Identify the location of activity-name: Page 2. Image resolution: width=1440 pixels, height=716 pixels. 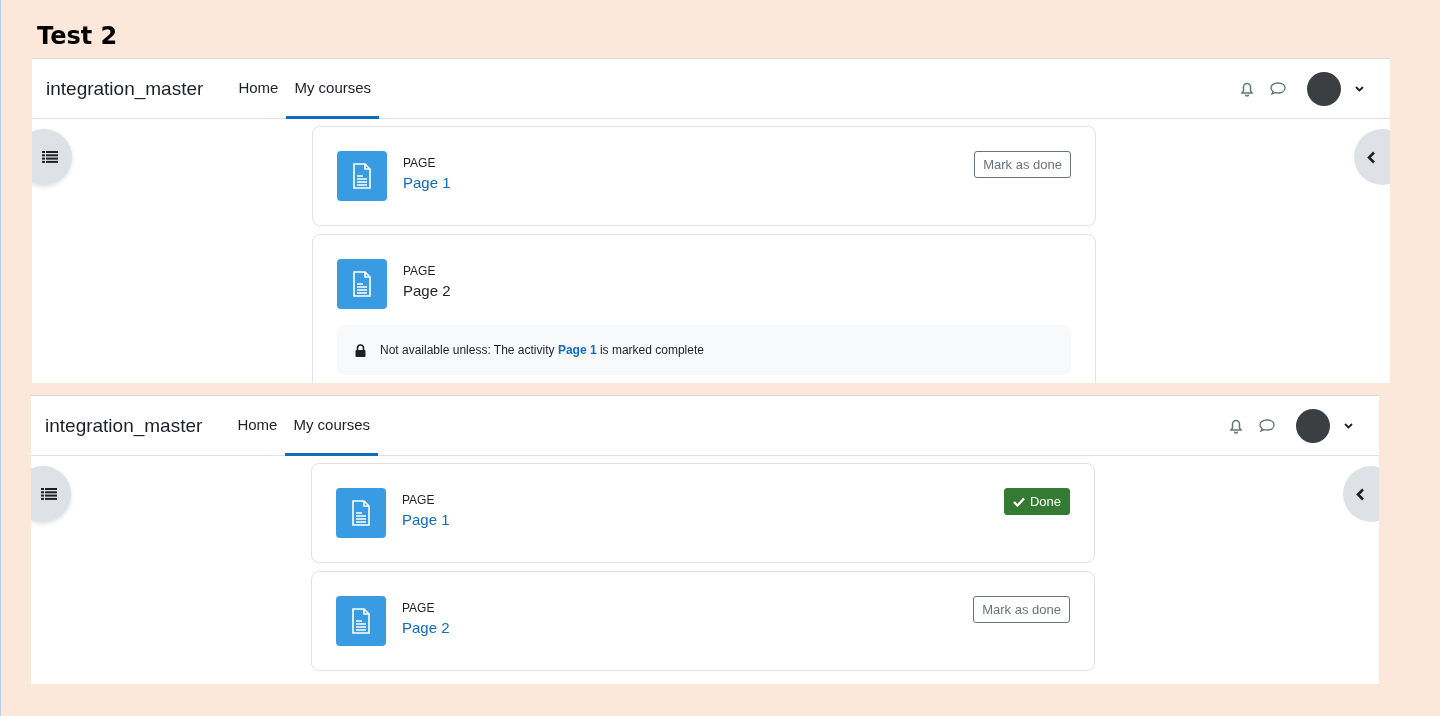
(427, 290).